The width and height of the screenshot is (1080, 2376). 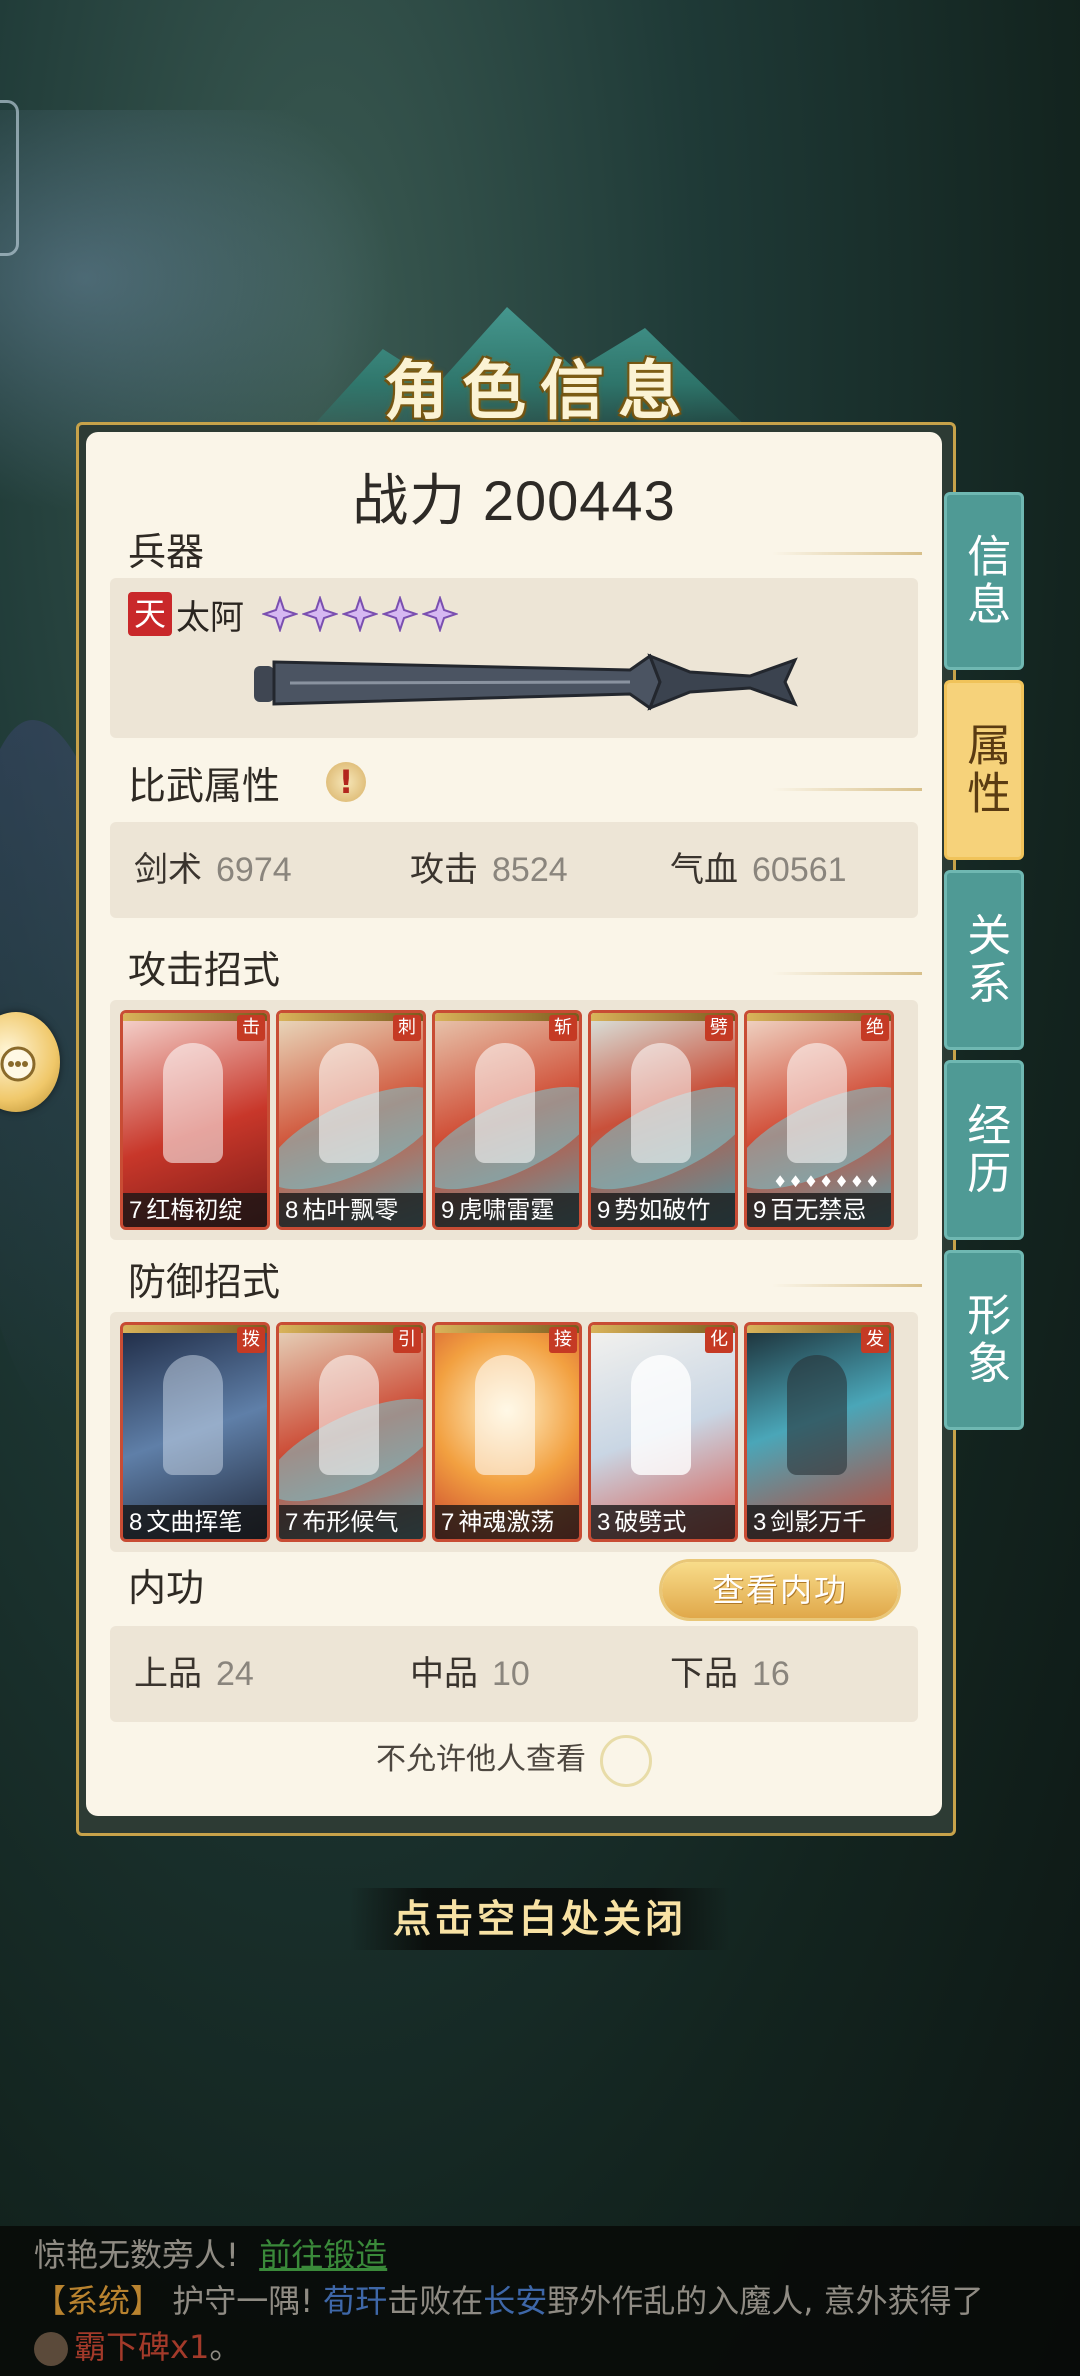 What do you see at coordinates (98, 2301) in the screenshot?
I see `system-tag: 【系统】` at bounding box center [98, 2301].